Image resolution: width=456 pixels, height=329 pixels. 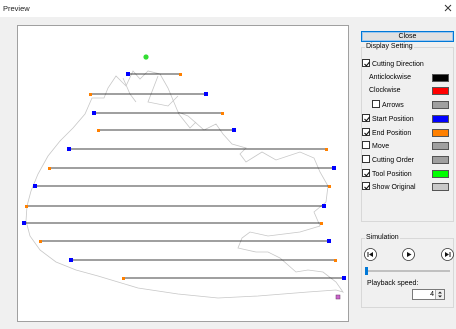 What do you see at coordinates (392, 133) in the screenshot?
I see `option-label: End Position` at bounding box center [392, 133].